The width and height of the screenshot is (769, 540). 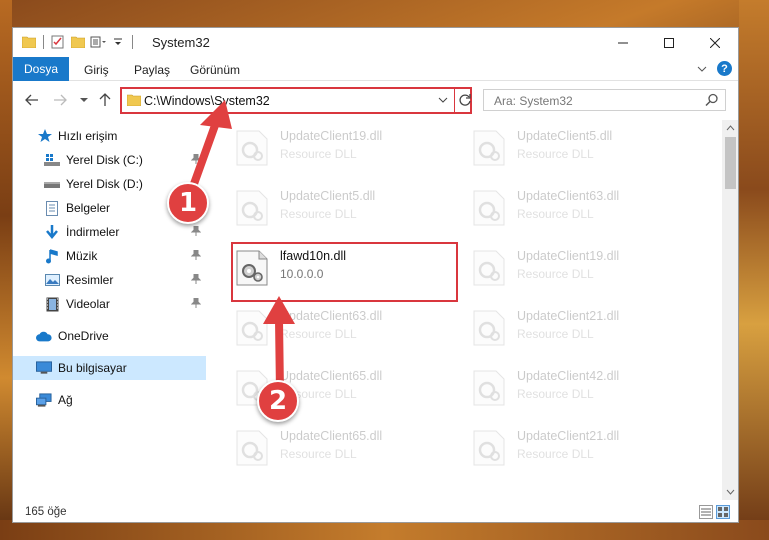 I want to click on list-item: UpdateClient63.dll Resource DLL, so click(x=581, y=207).